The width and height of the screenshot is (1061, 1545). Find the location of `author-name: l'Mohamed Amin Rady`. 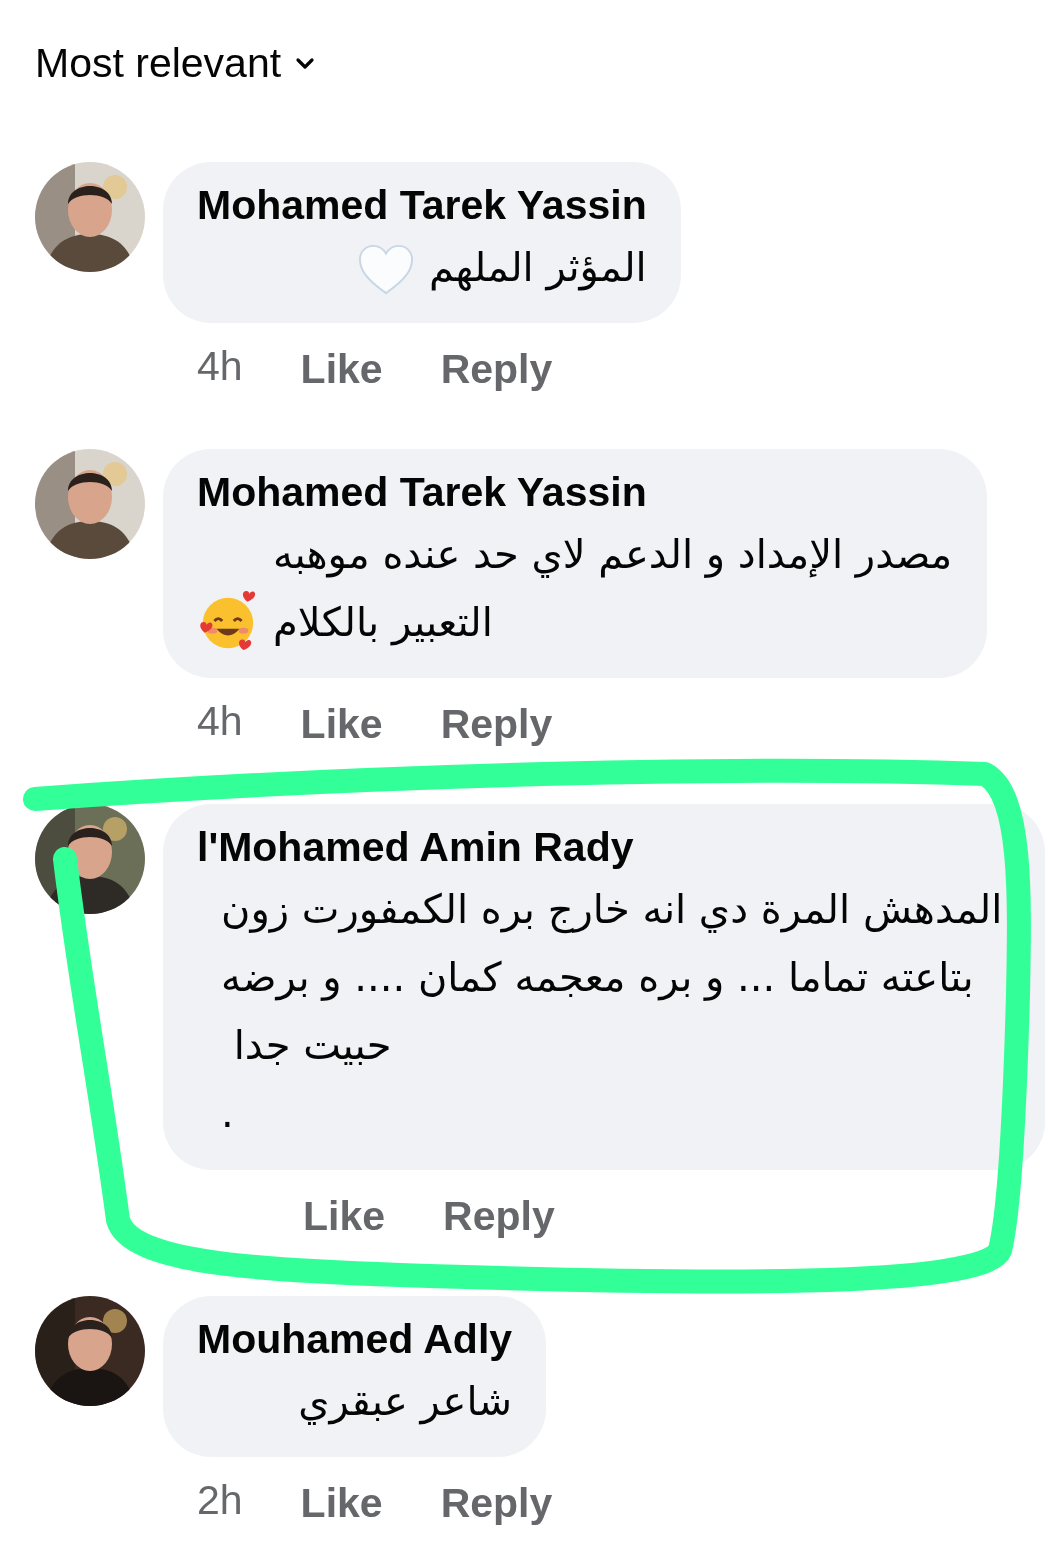

author-name: l'Mohamed Amin Rady is located at coordinates (604, 847).